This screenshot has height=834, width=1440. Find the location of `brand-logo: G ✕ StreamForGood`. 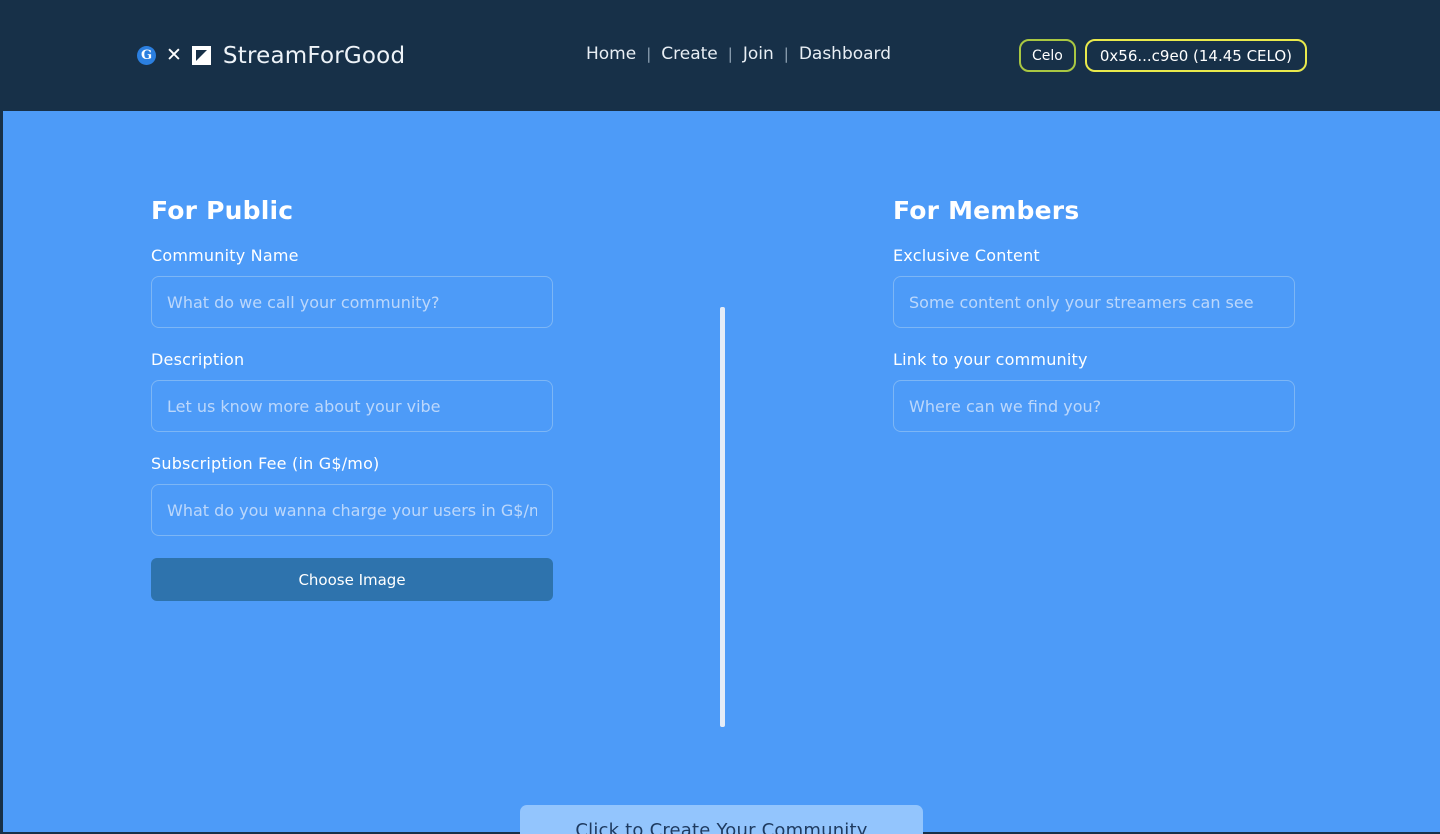

brand-logo: G ✕ StreamForGood is located at coordinates (271, 56).